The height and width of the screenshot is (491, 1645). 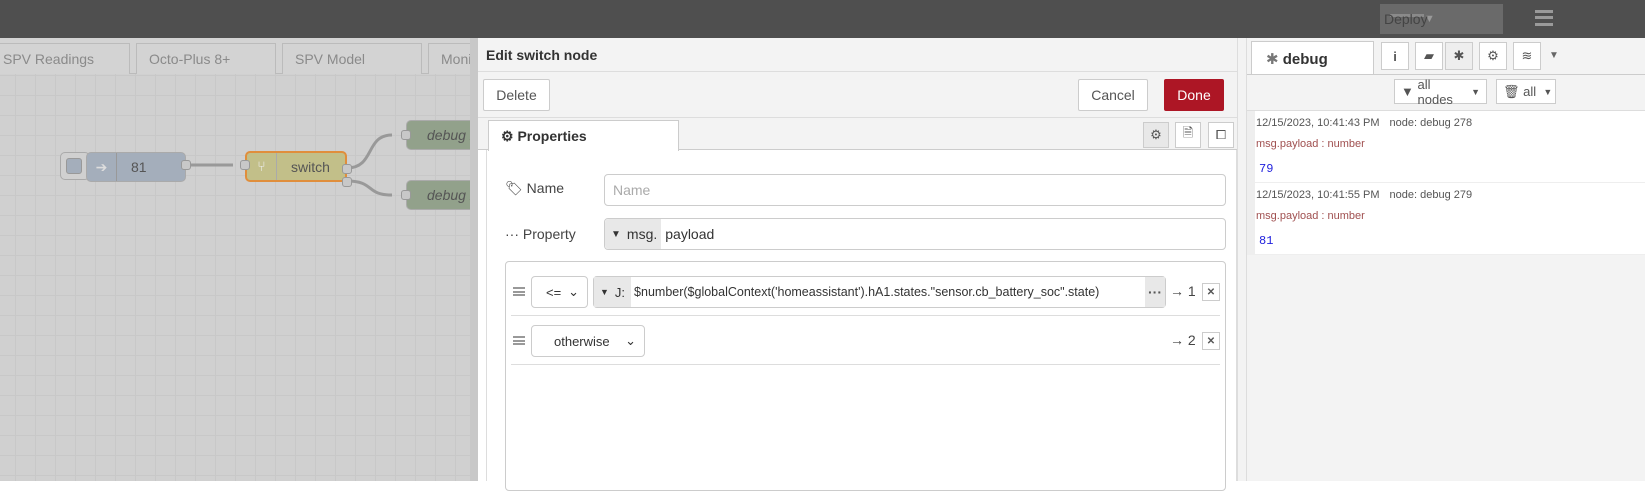 What do you see at coordinates (1188, 135) in the screenshot?
I see `description-icon: 🗎` at bounding box center [1188, 135].